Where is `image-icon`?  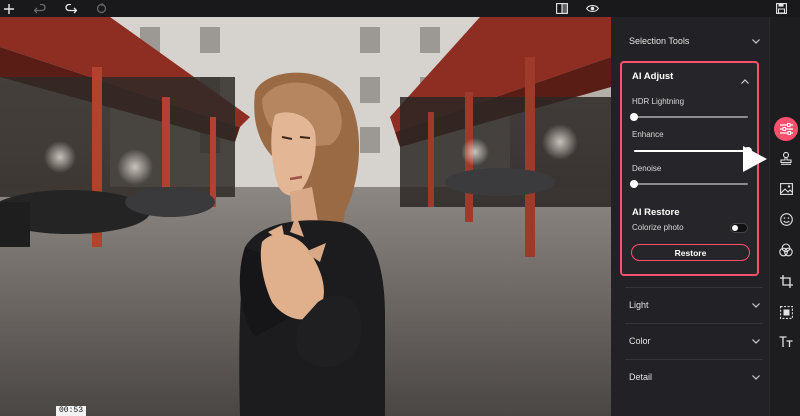 image-icon is located at coordinates (786, 189).